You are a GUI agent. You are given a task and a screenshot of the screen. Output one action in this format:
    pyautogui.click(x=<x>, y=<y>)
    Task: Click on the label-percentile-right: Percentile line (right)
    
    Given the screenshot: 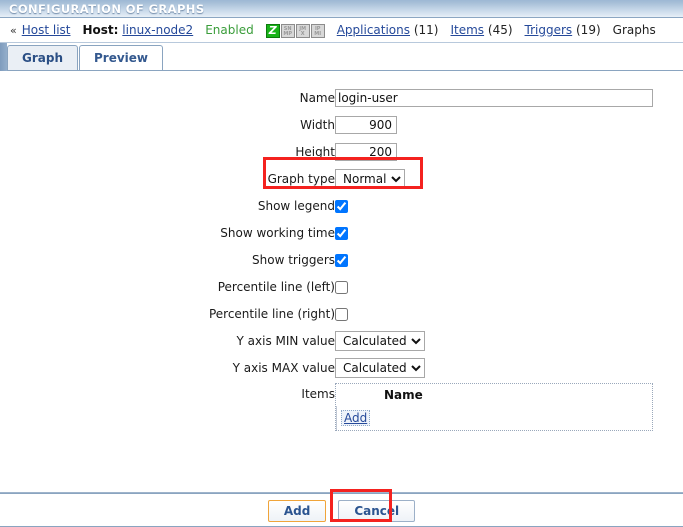 What is the action you would take?
    pyautogui.click(x=271, y=313)
    